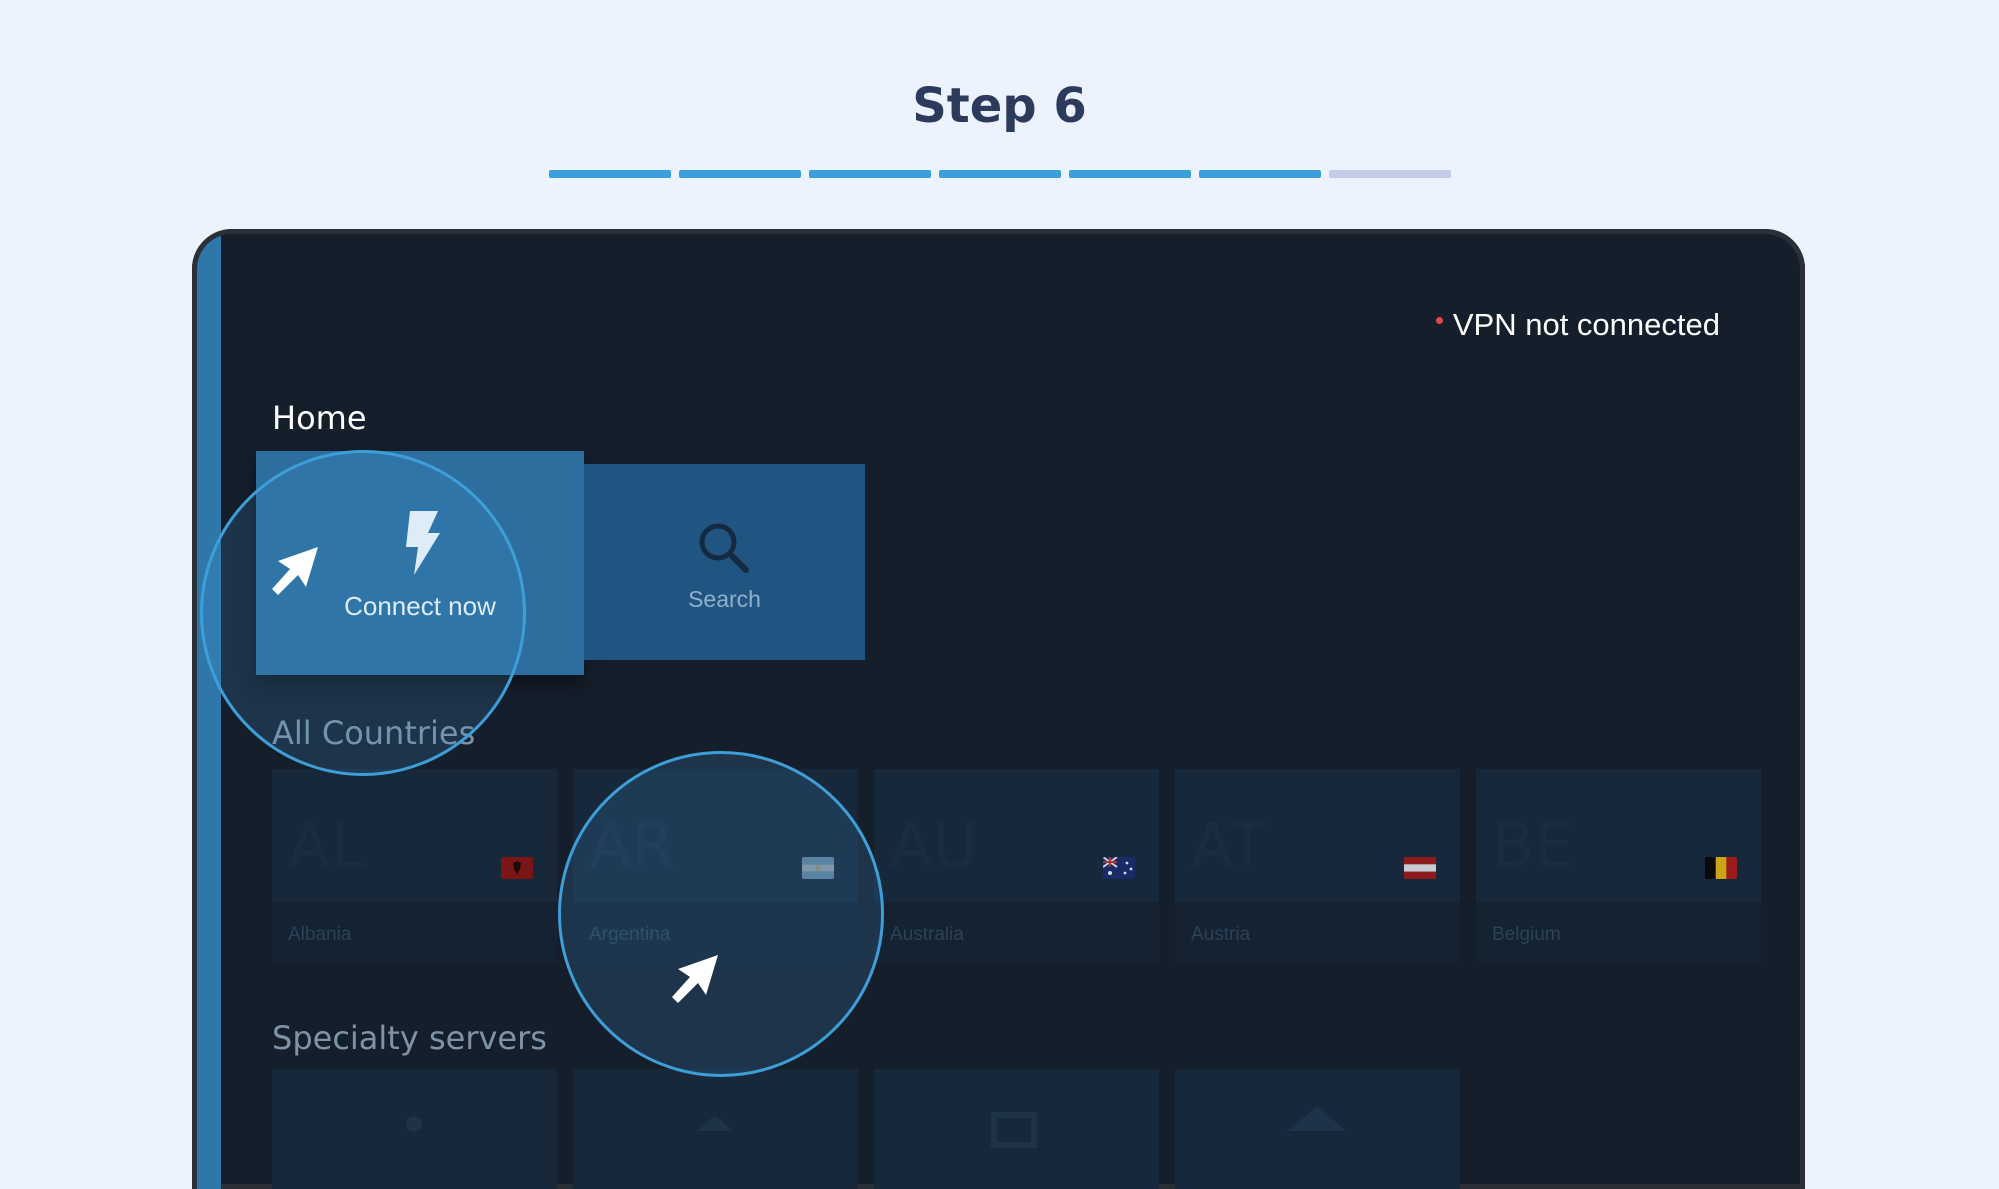 This screenshot has width=1999, height=1189. What do you see at coordinates (1317, 866) in the screenshot?
I see `country-tile-austria: AT Austria` at bounding box center [1317, 866].